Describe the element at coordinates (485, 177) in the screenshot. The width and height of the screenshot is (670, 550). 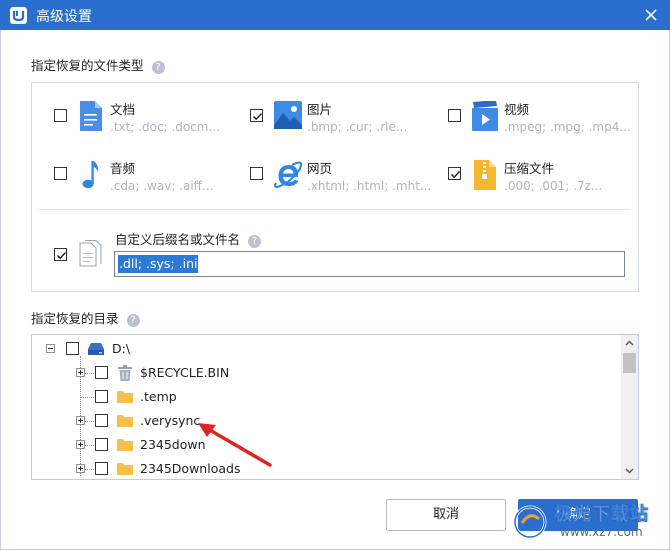
I see `zip-file-icon` at that location.